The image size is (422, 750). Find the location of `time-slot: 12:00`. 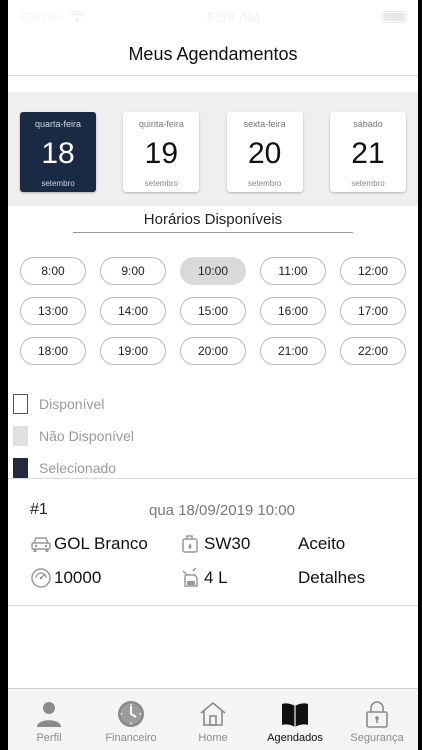

time-slot: 12:00 is located at coordinates (373, 271).